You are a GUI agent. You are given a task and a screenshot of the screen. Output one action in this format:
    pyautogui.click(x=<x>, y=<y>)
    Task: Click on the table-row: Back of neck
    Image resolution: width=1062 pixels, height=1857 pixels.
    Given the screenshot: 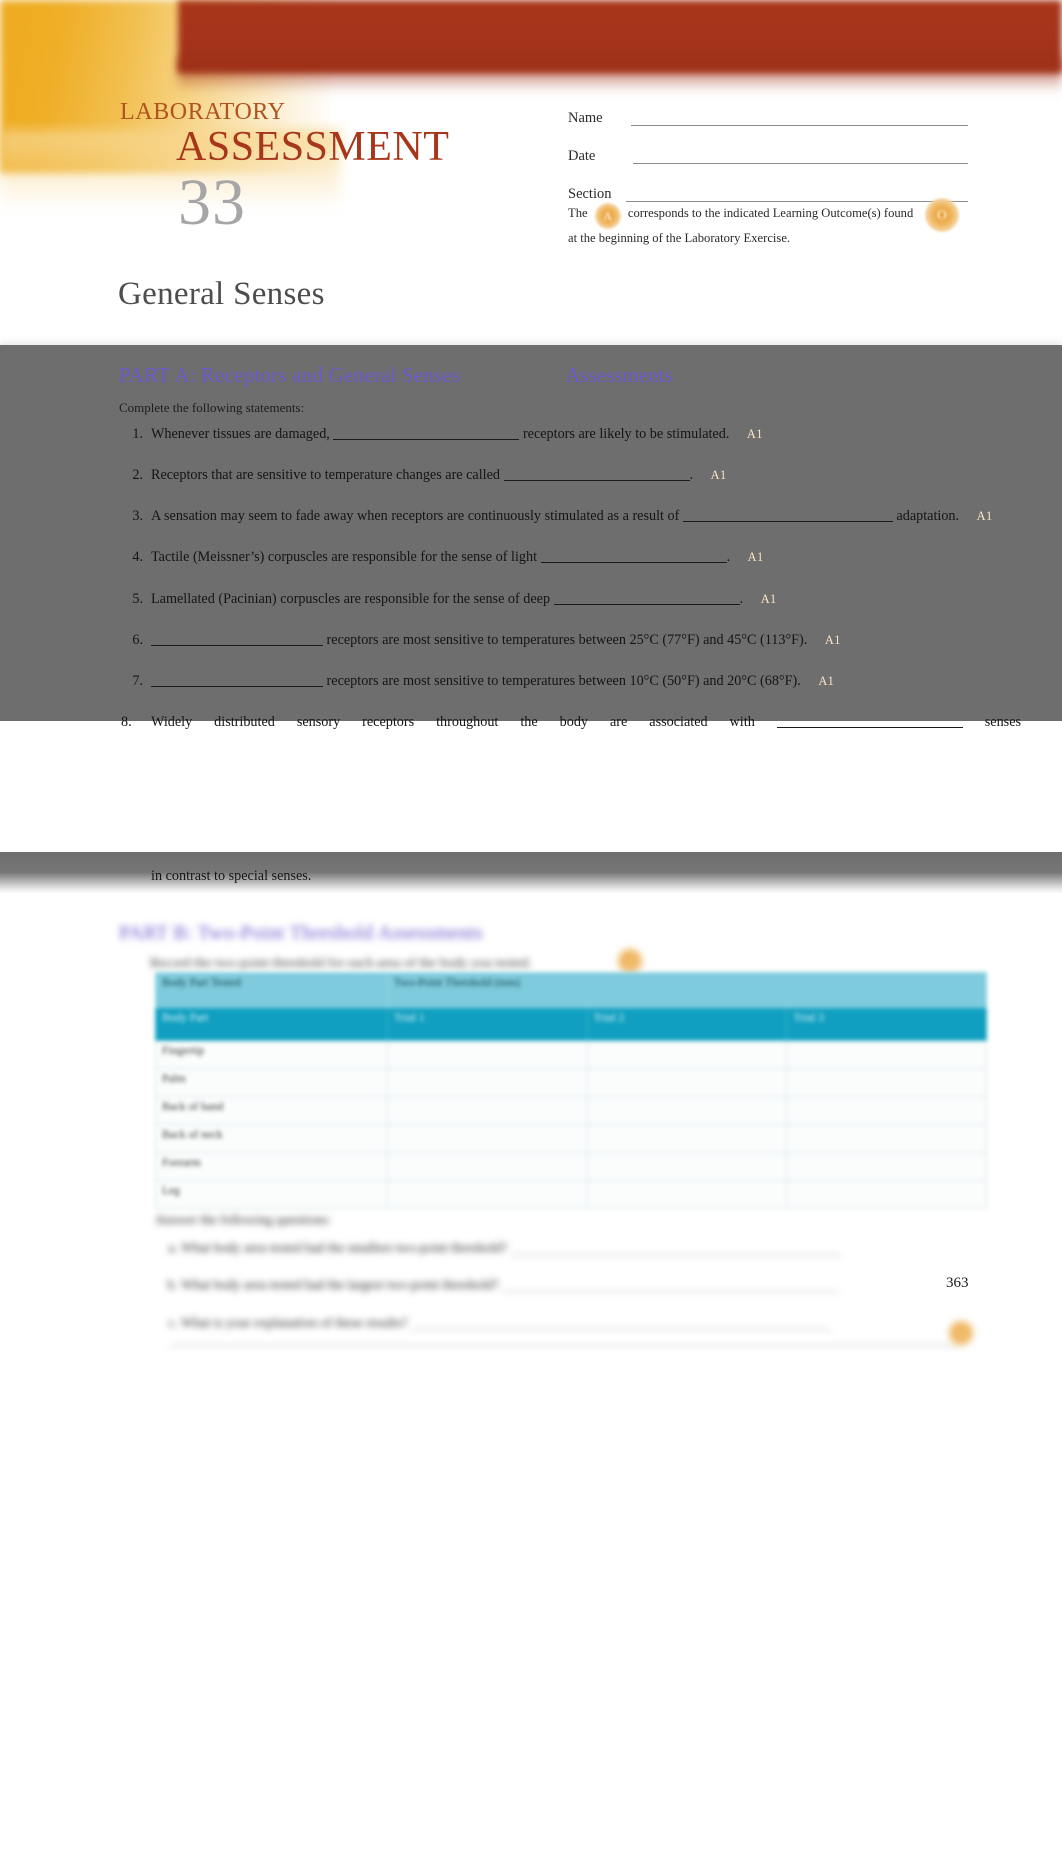 What is the action you would take?
    pyautogui.click(x=571, y=1138)
    